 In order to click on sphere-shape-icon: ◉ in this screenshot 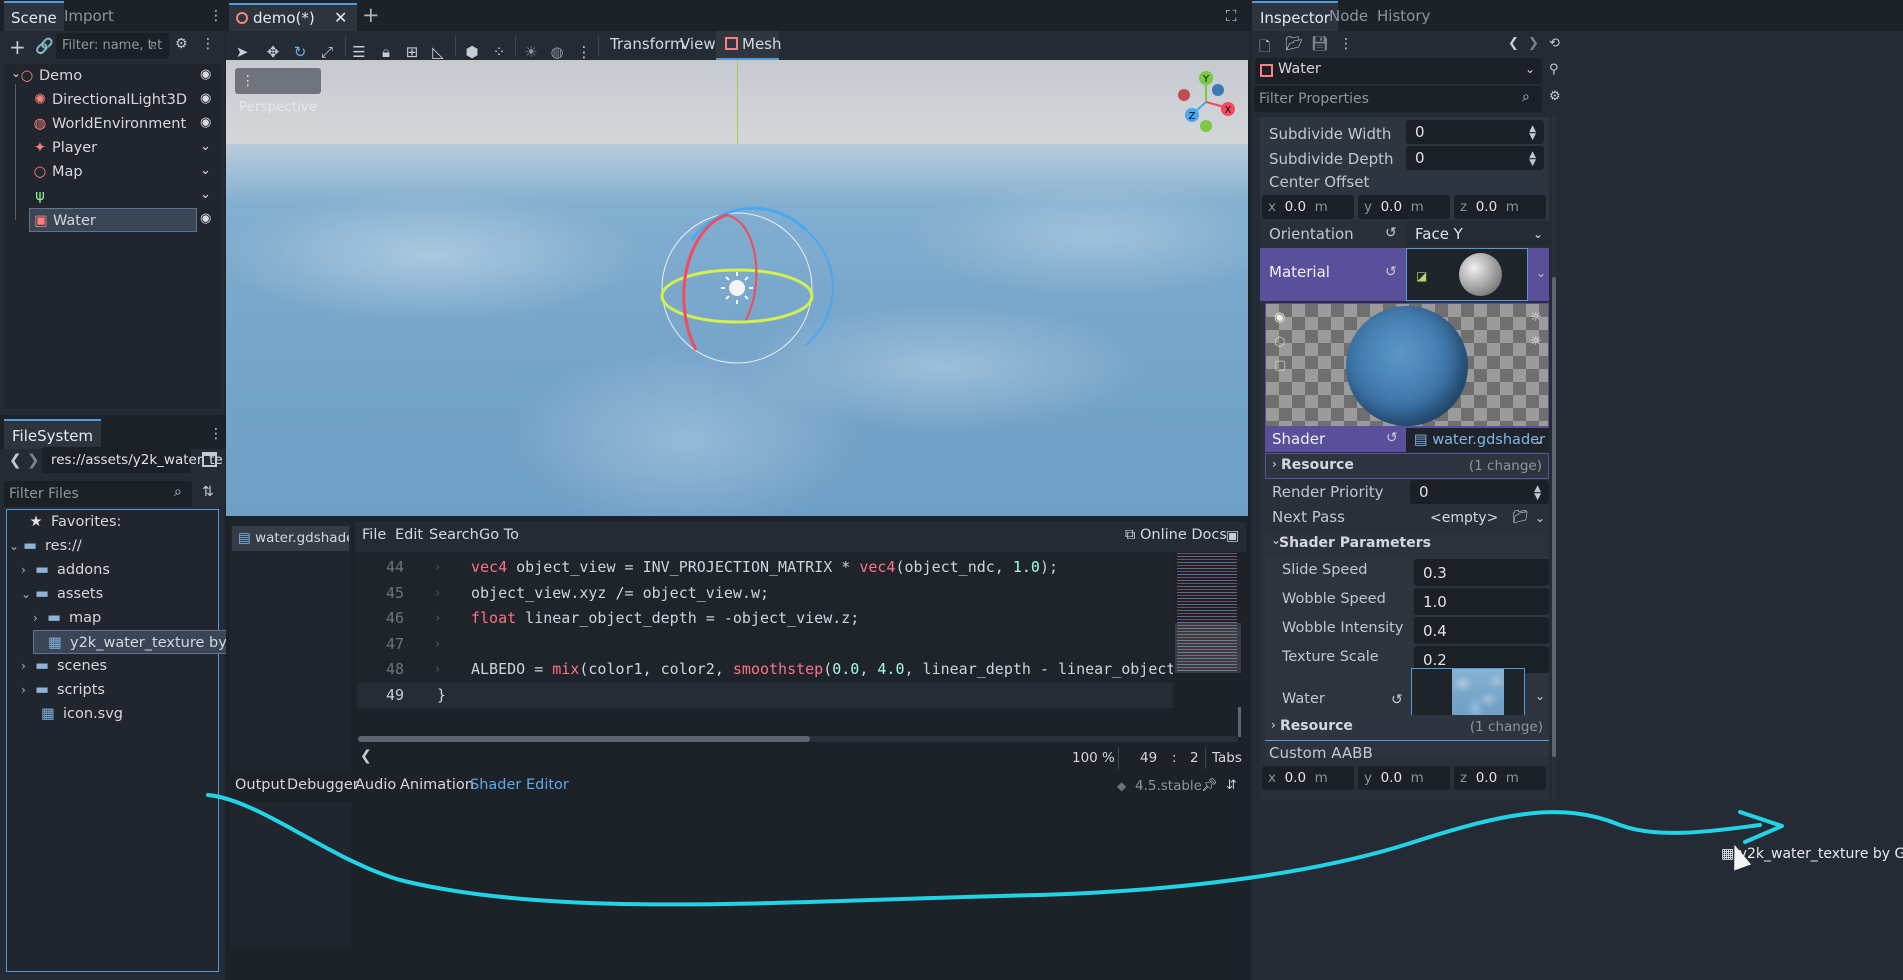, I will do `click(1279, 317)`.